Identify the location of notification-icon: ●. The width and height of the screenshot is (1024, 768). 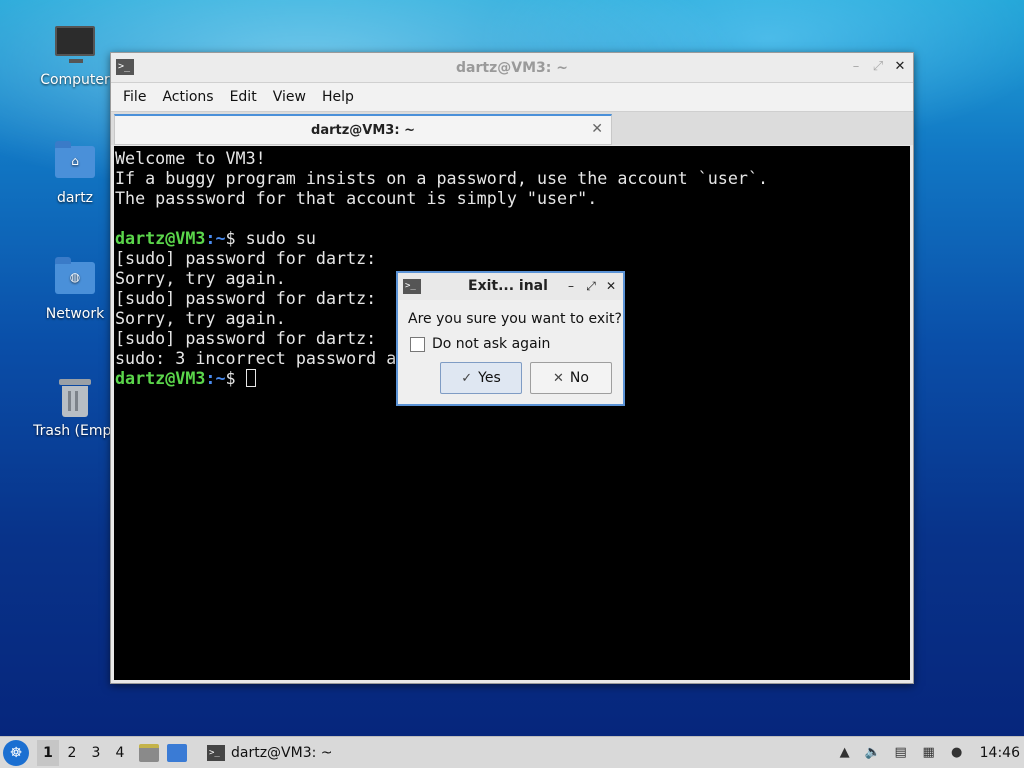
(957, 753).